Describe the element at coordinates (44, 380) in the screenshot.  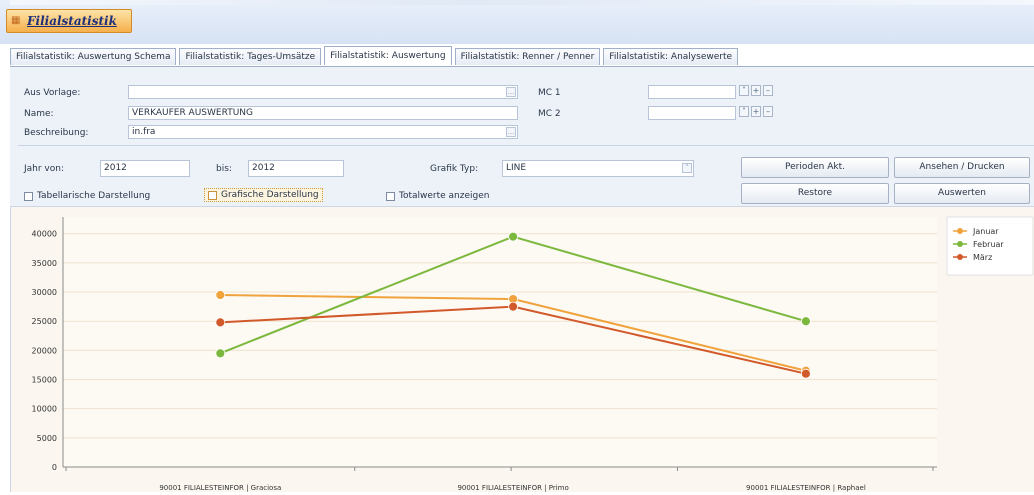
I see `y-tick-label: 15000` at that location.